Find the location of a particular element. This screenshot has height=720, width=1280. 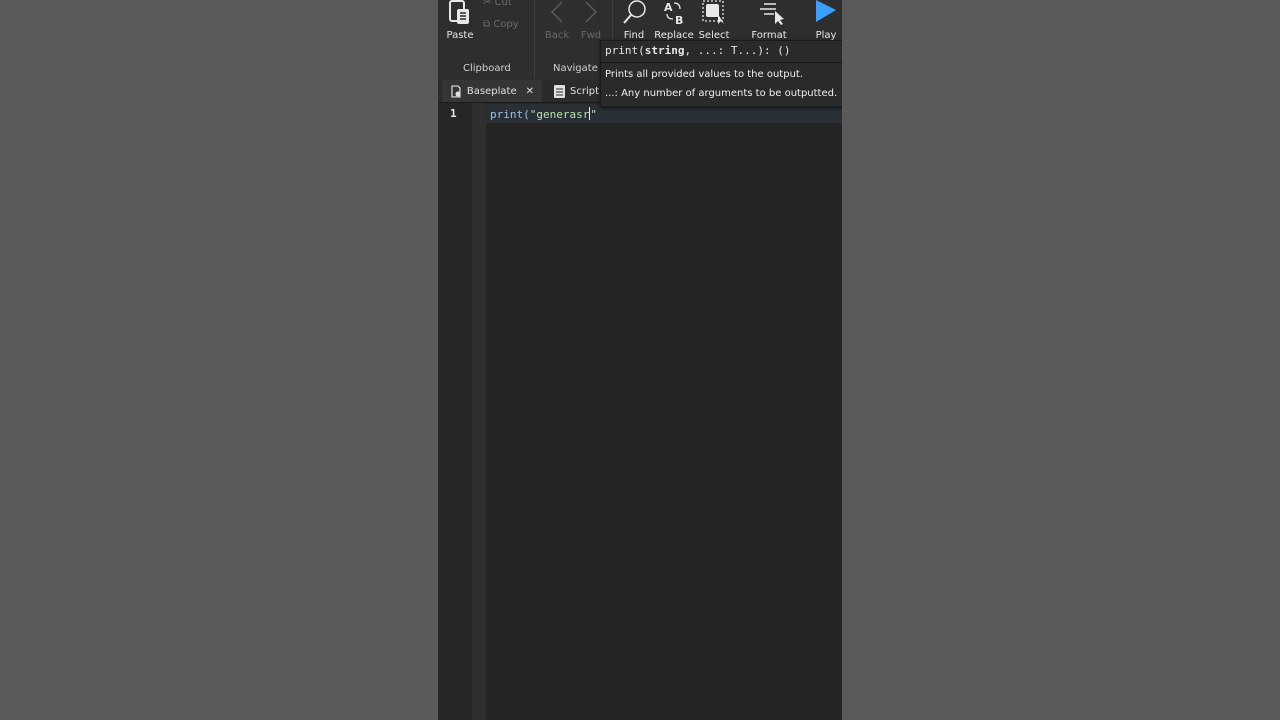

place-icon is located at coordinates (456, 91).